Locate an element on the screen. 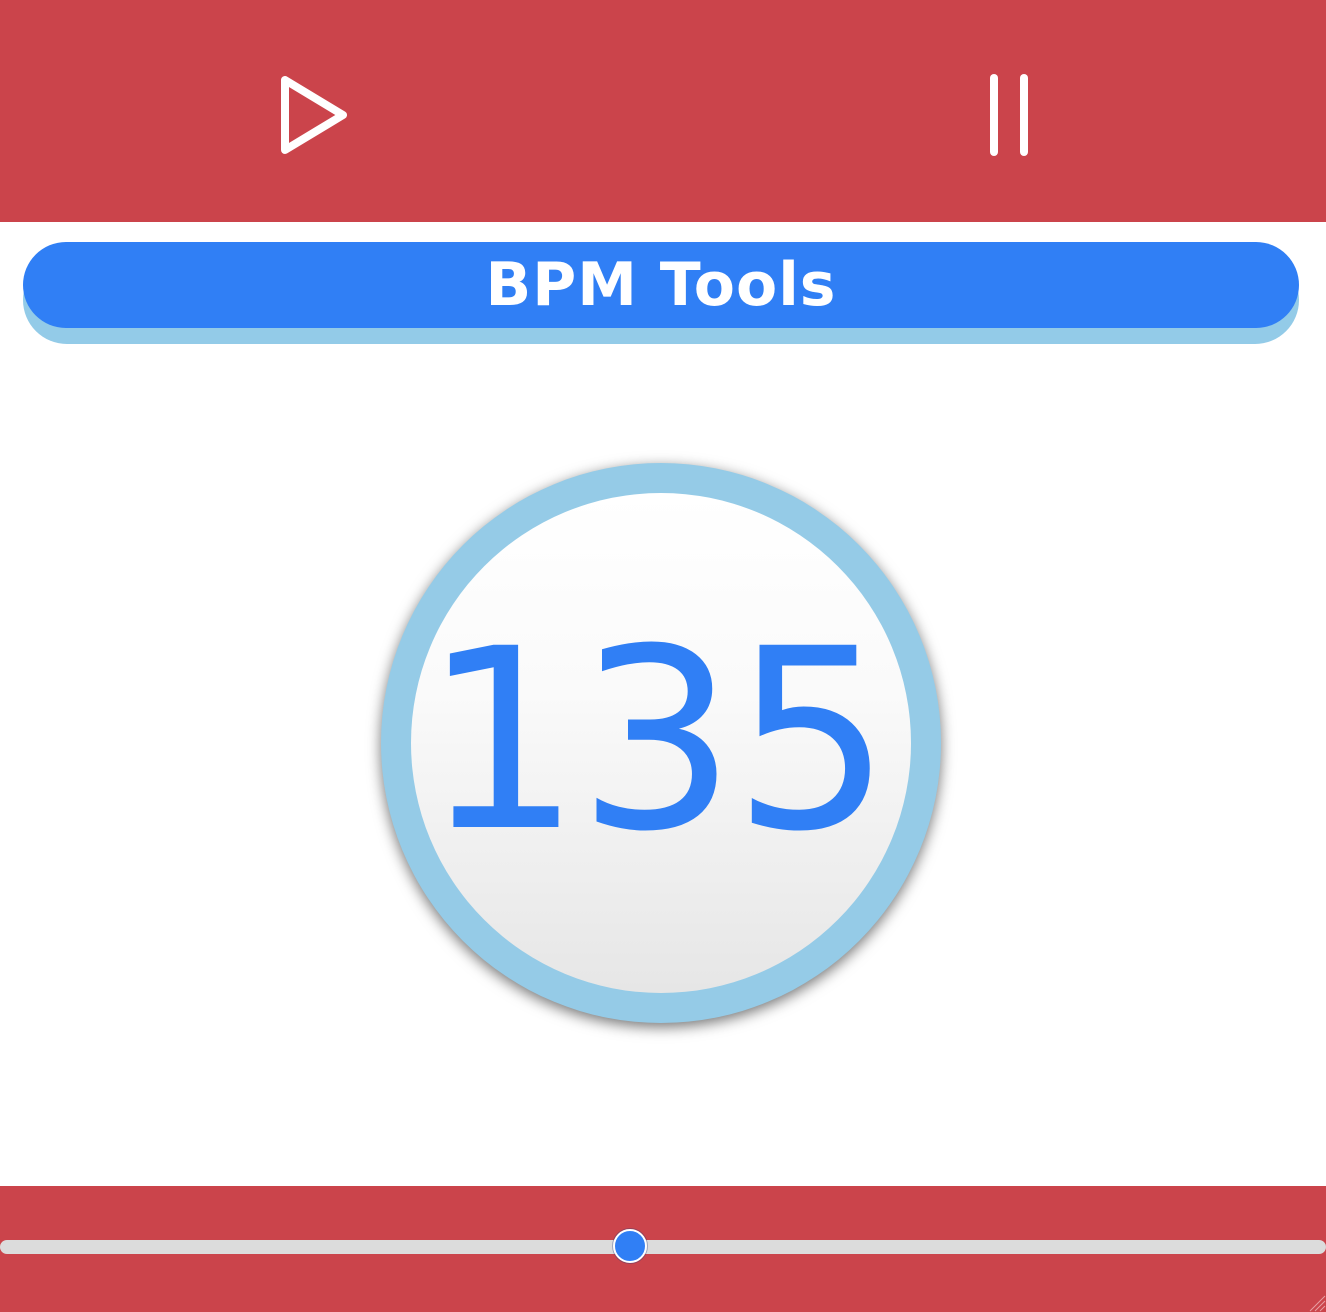  play-icon is located at coordinates (314, 115).